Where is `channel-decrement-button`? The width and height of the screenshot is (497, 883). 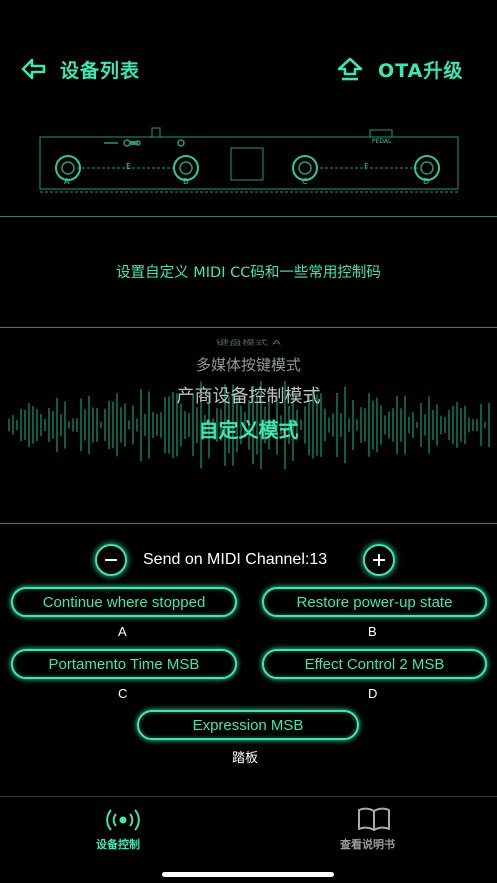 channel-decrement-button is located at coordinates (111, 560).